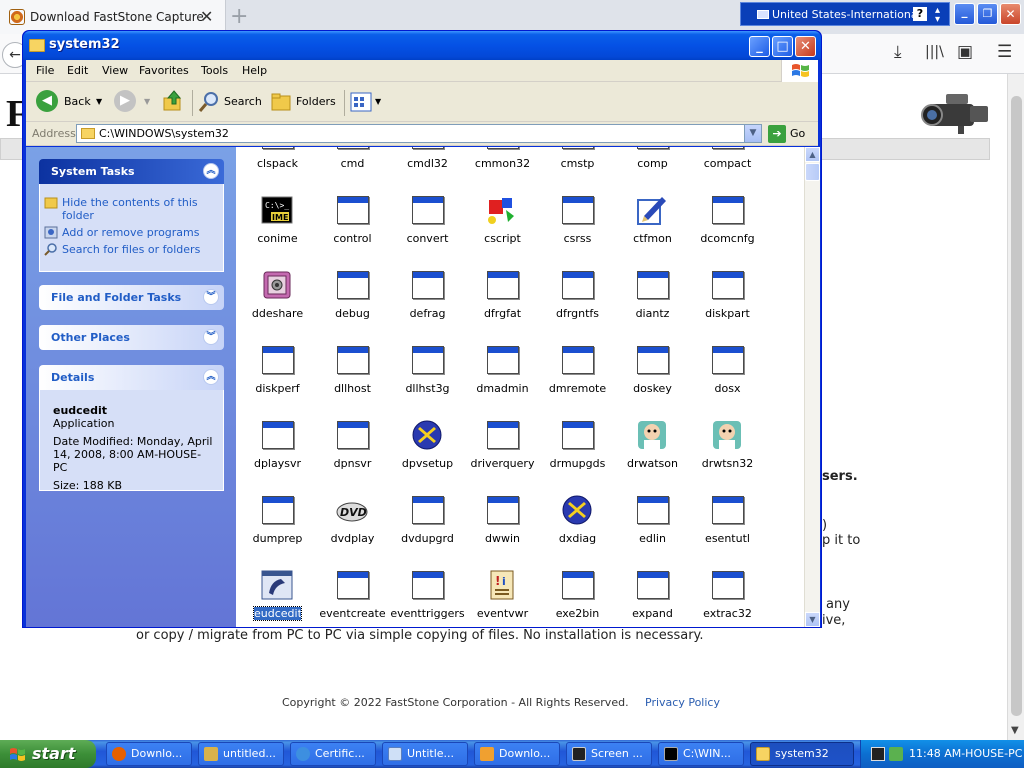 The height and width of the screenshot is (768, 1024). Describe the element at coordinates (577, 525) in the screenshot. I see `file-item: dxdiag` at that location.